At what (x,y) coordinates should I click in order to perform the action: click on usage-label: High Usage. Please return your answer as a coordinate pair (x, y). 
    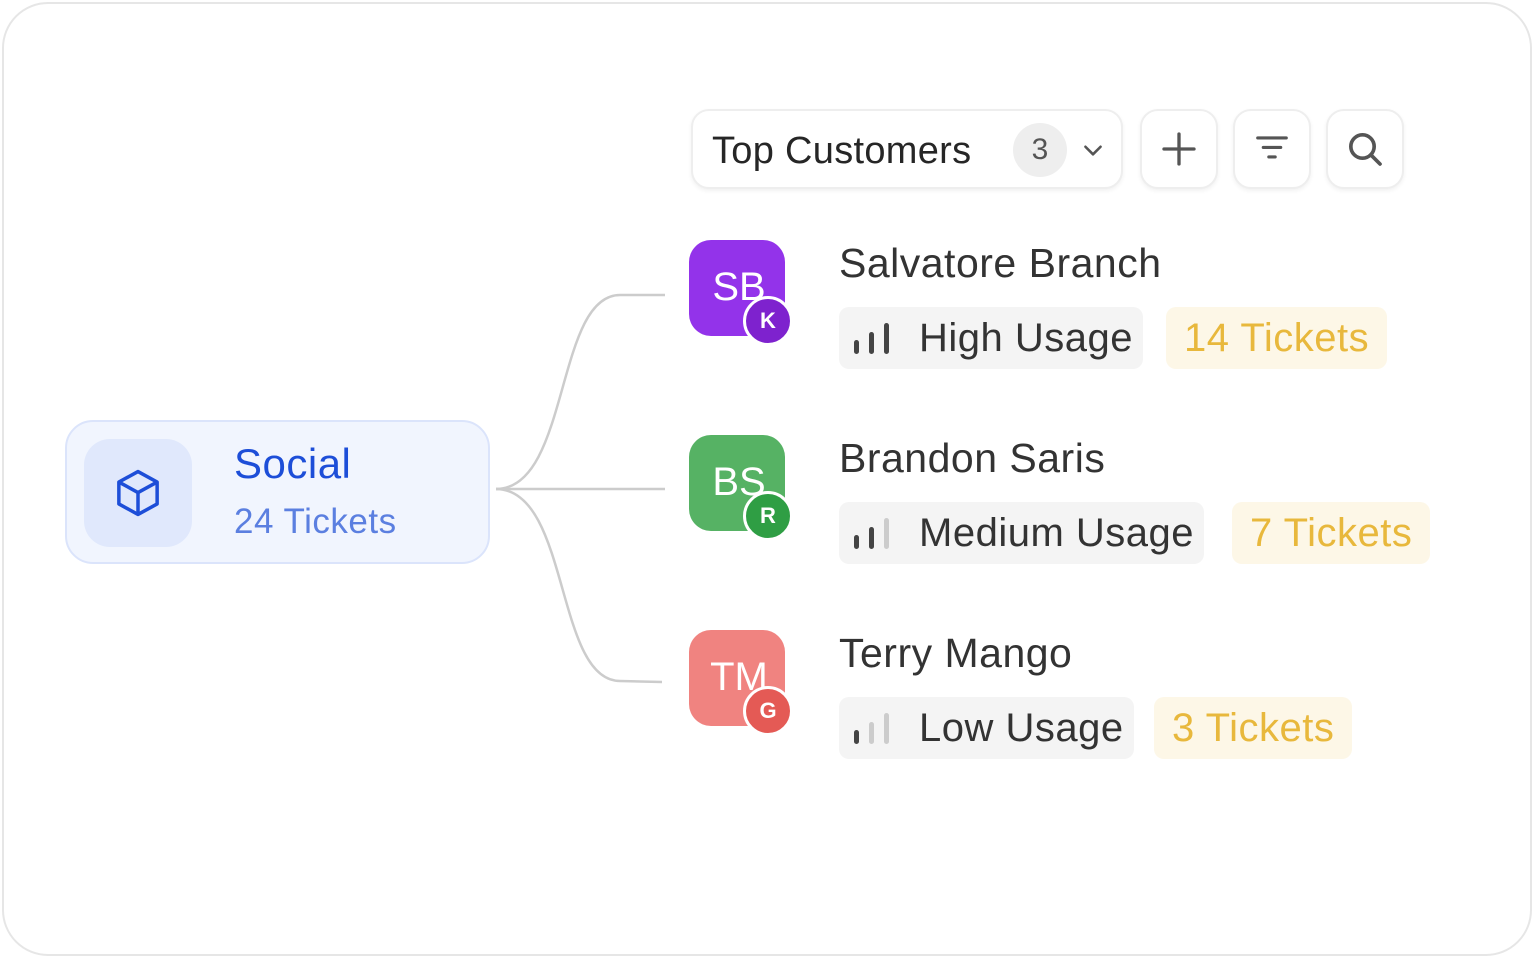
    Looking at the image, I should click on (1026, 337).